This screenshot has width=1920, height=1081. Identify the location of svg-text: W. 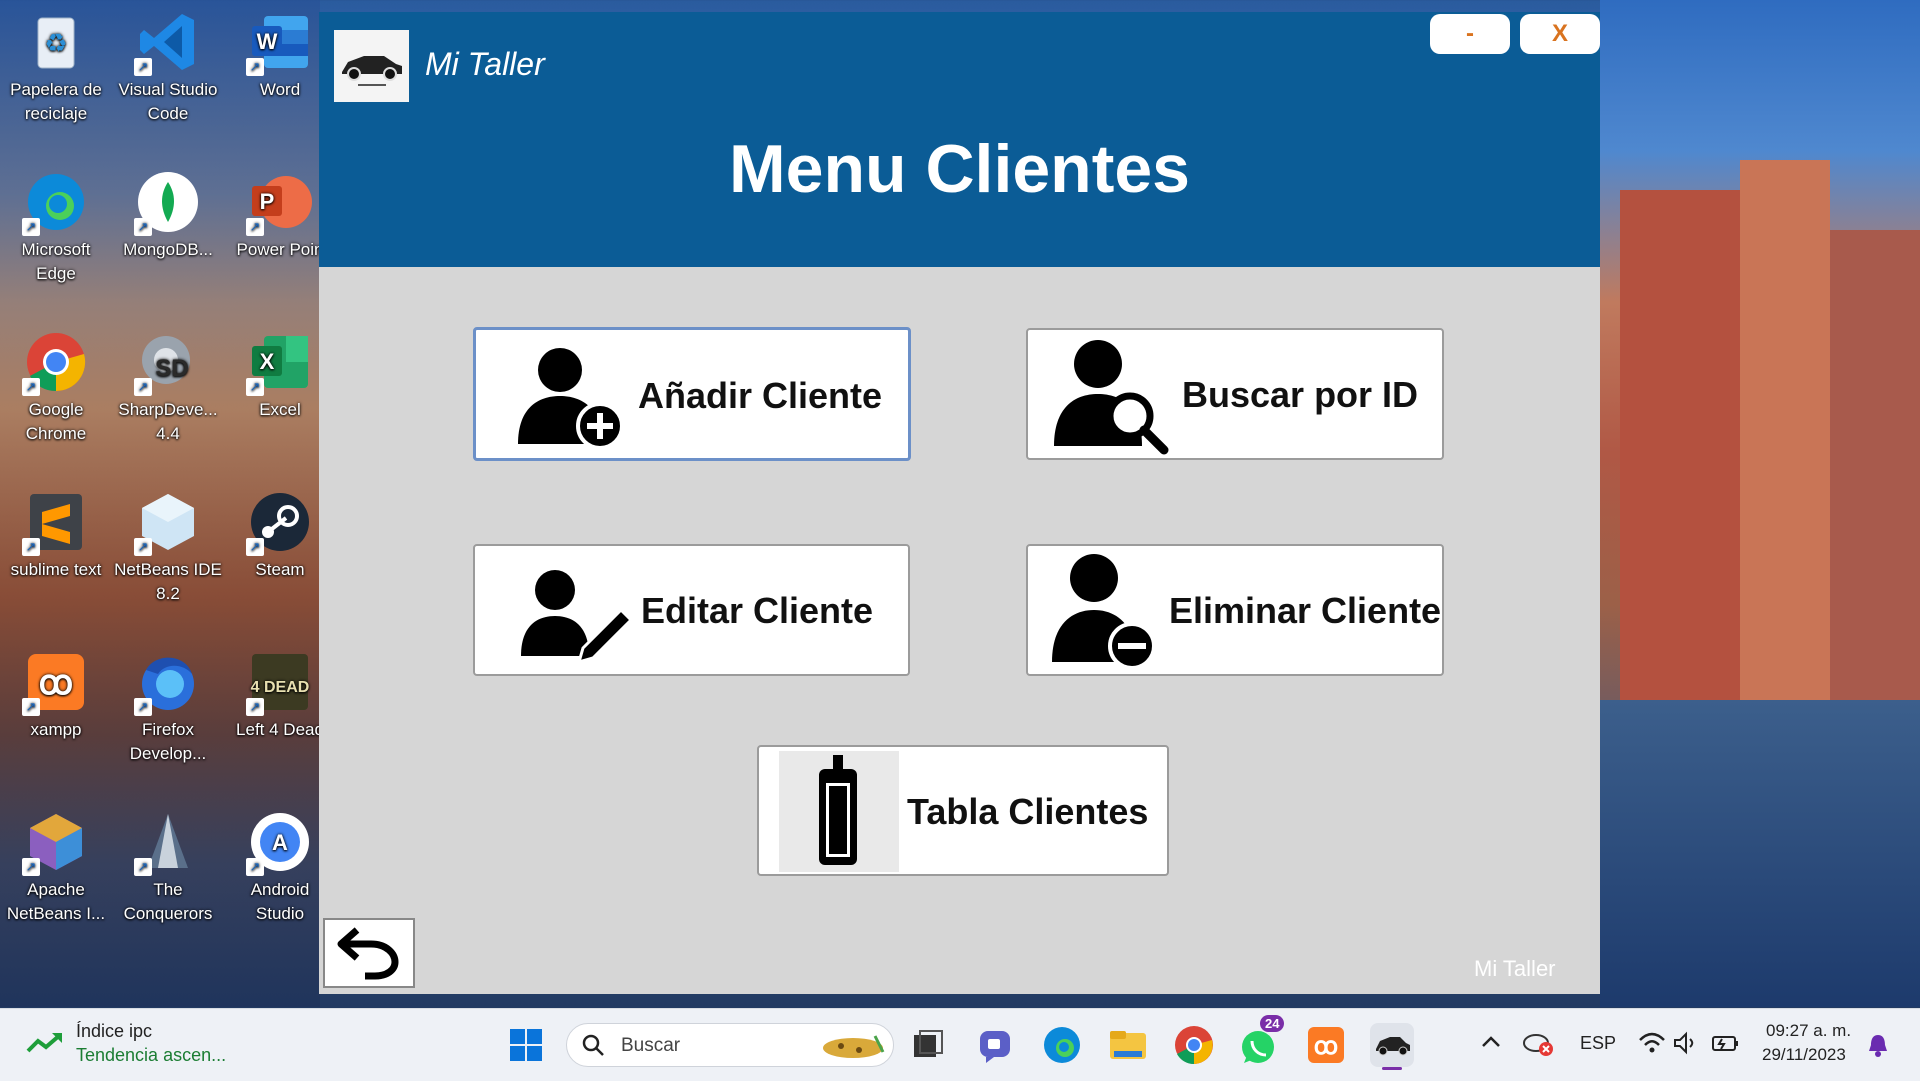
(267, 41).